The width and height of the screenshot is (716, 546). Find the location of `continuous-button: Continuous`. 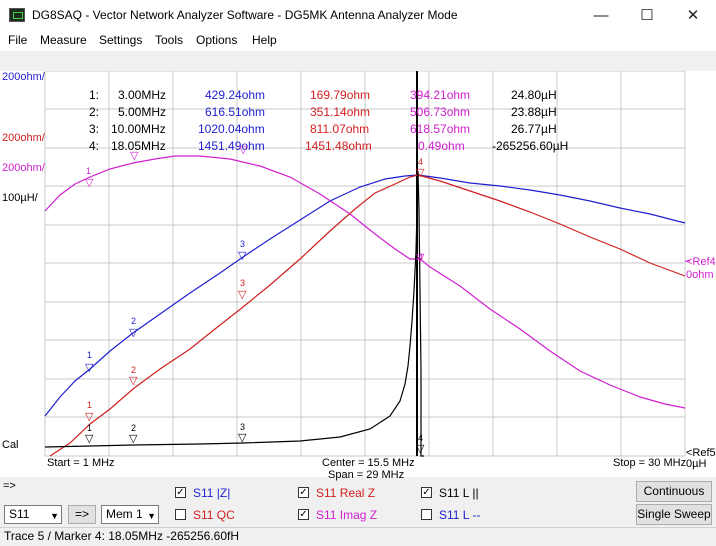

continuous-button: Continuous is located at coordinates (674, 491).